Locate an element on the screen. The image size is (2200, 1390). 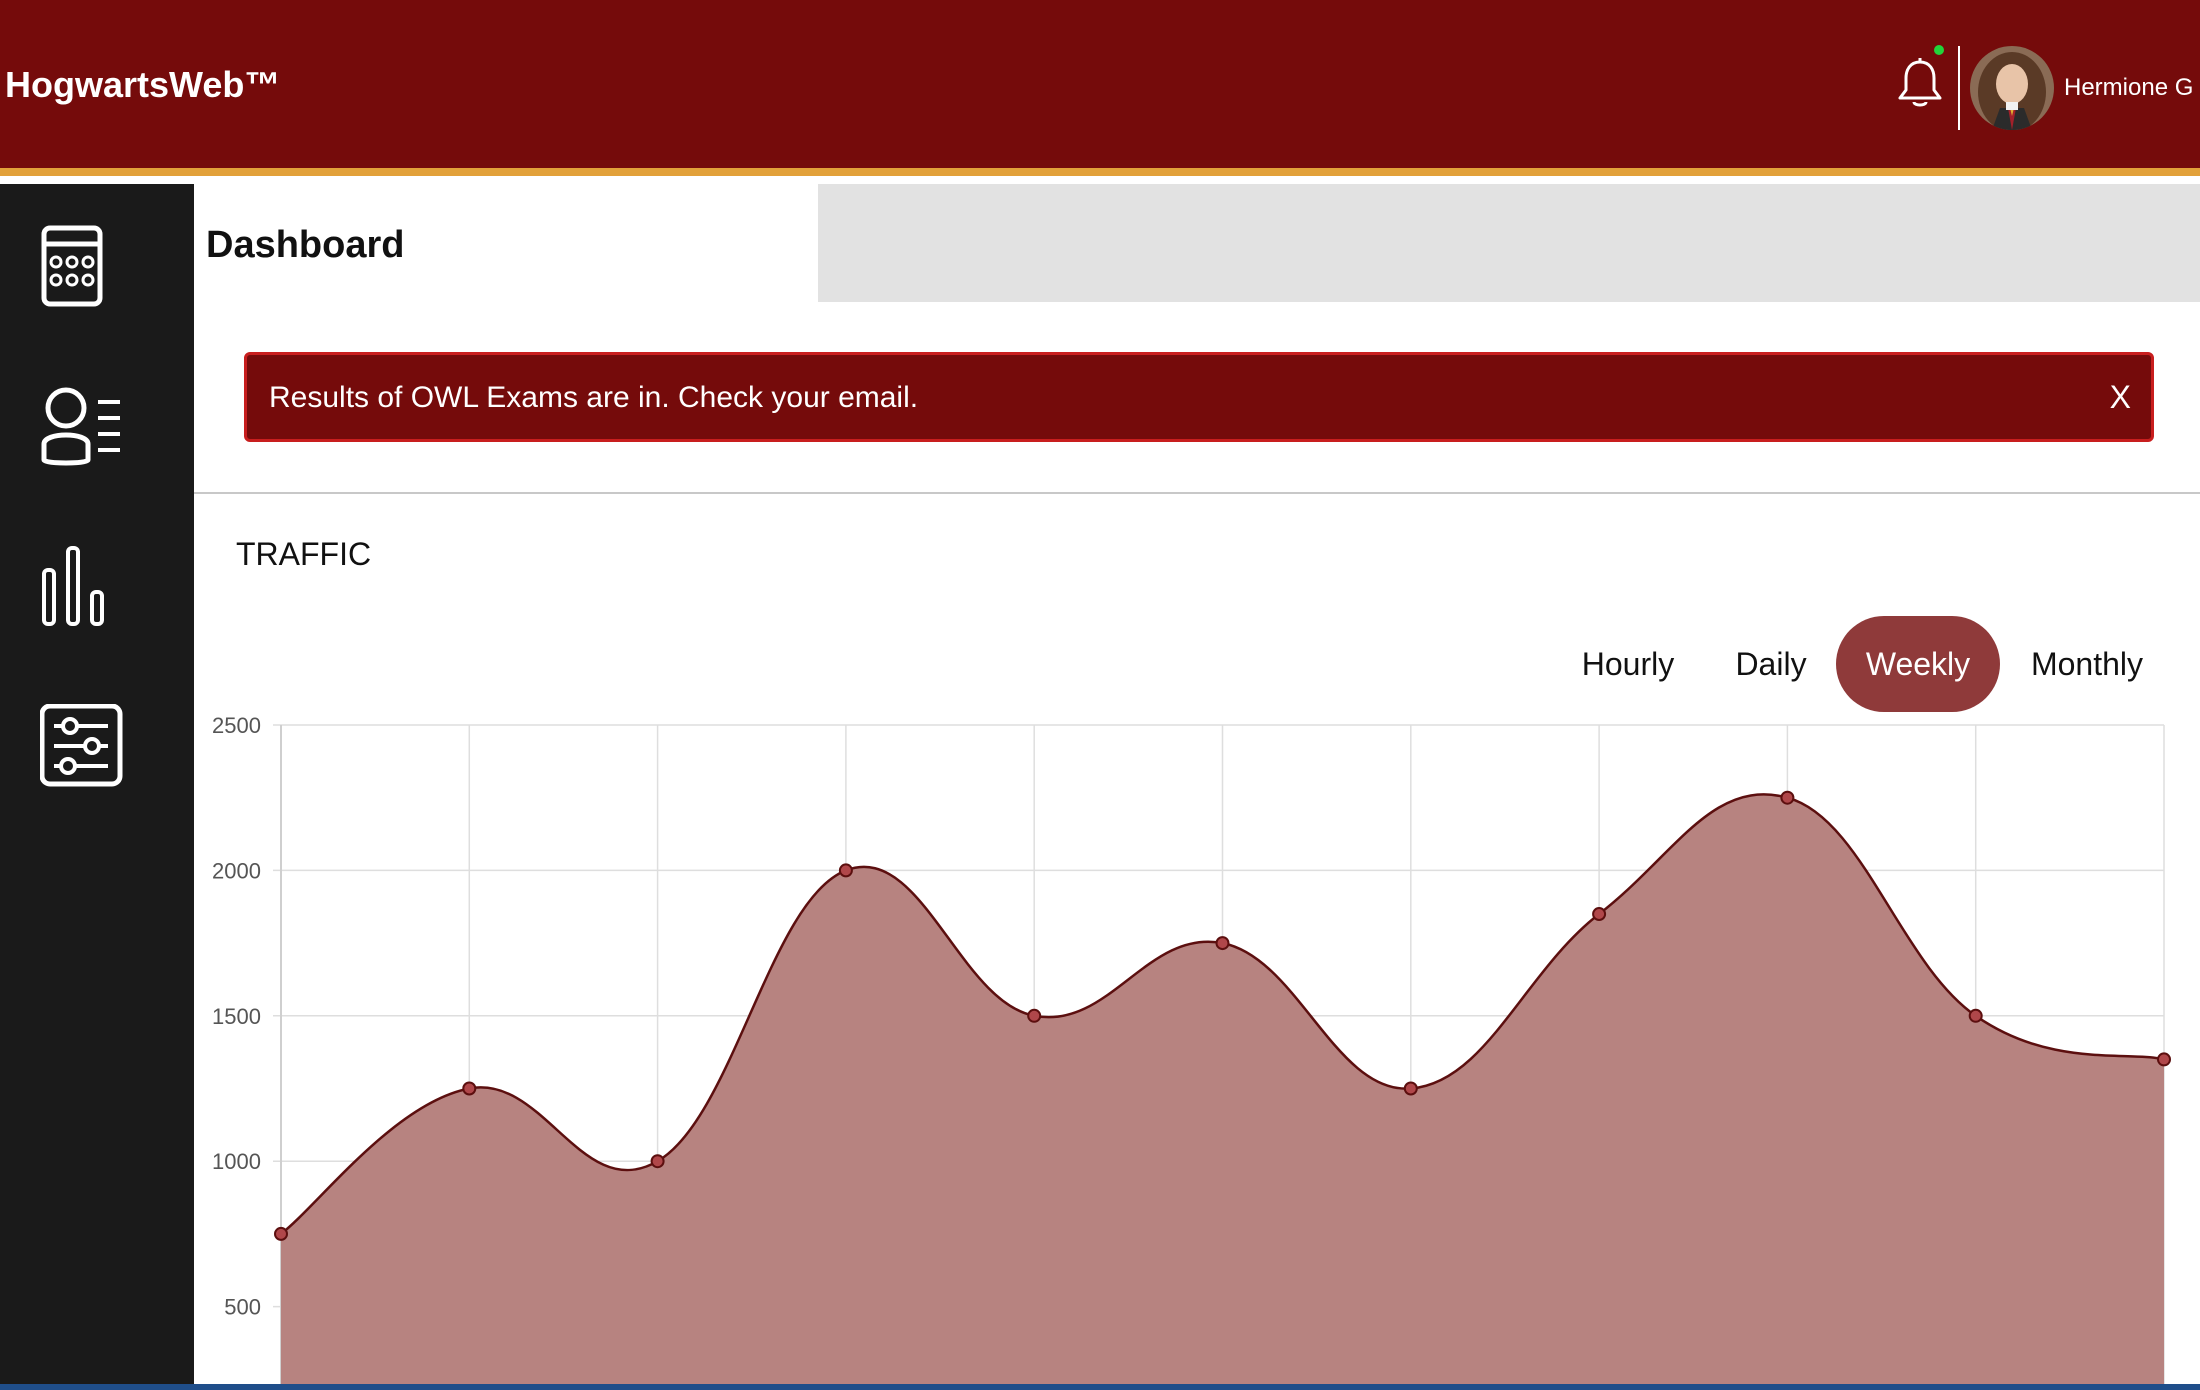
brand-logo-text: HogwartsWeb™ is located at coordinates (142, 85).